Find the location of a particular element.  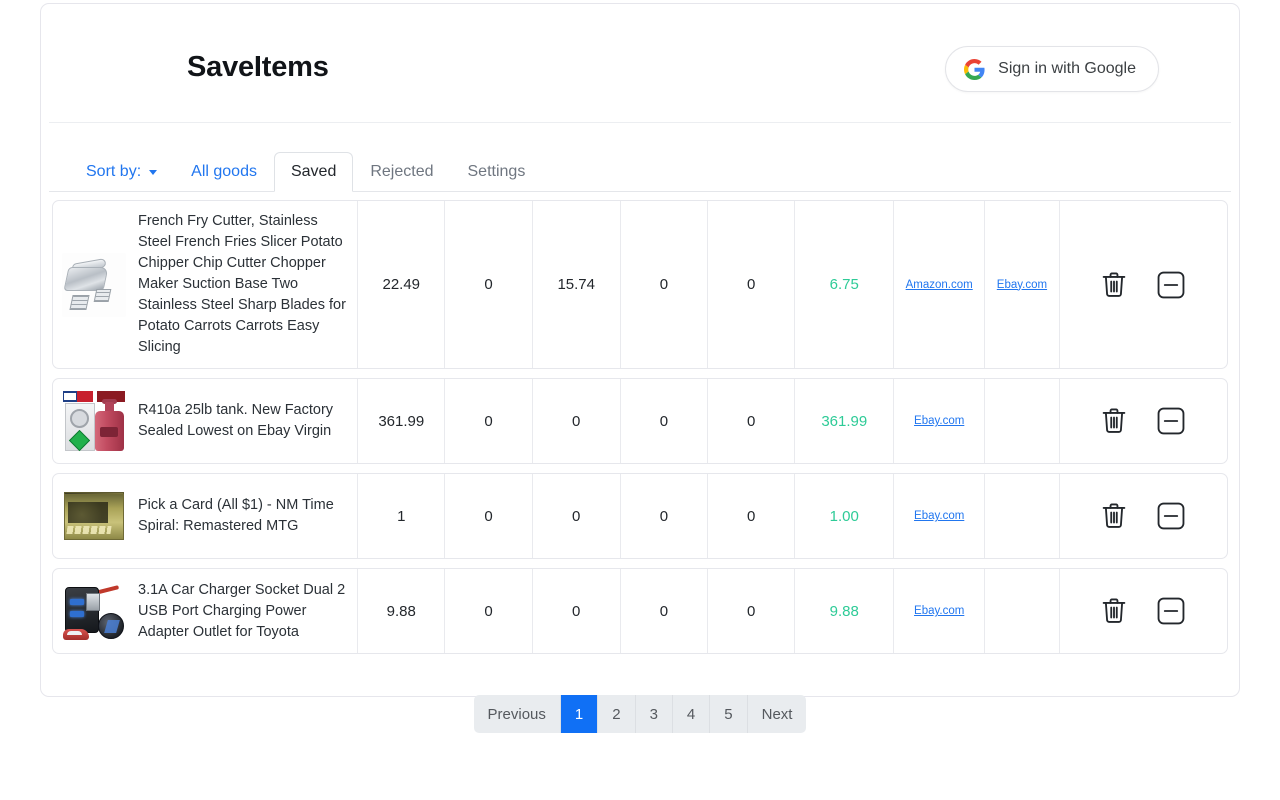

sort-by-dropdown: Sort by: is located at coordinates (121, 172).